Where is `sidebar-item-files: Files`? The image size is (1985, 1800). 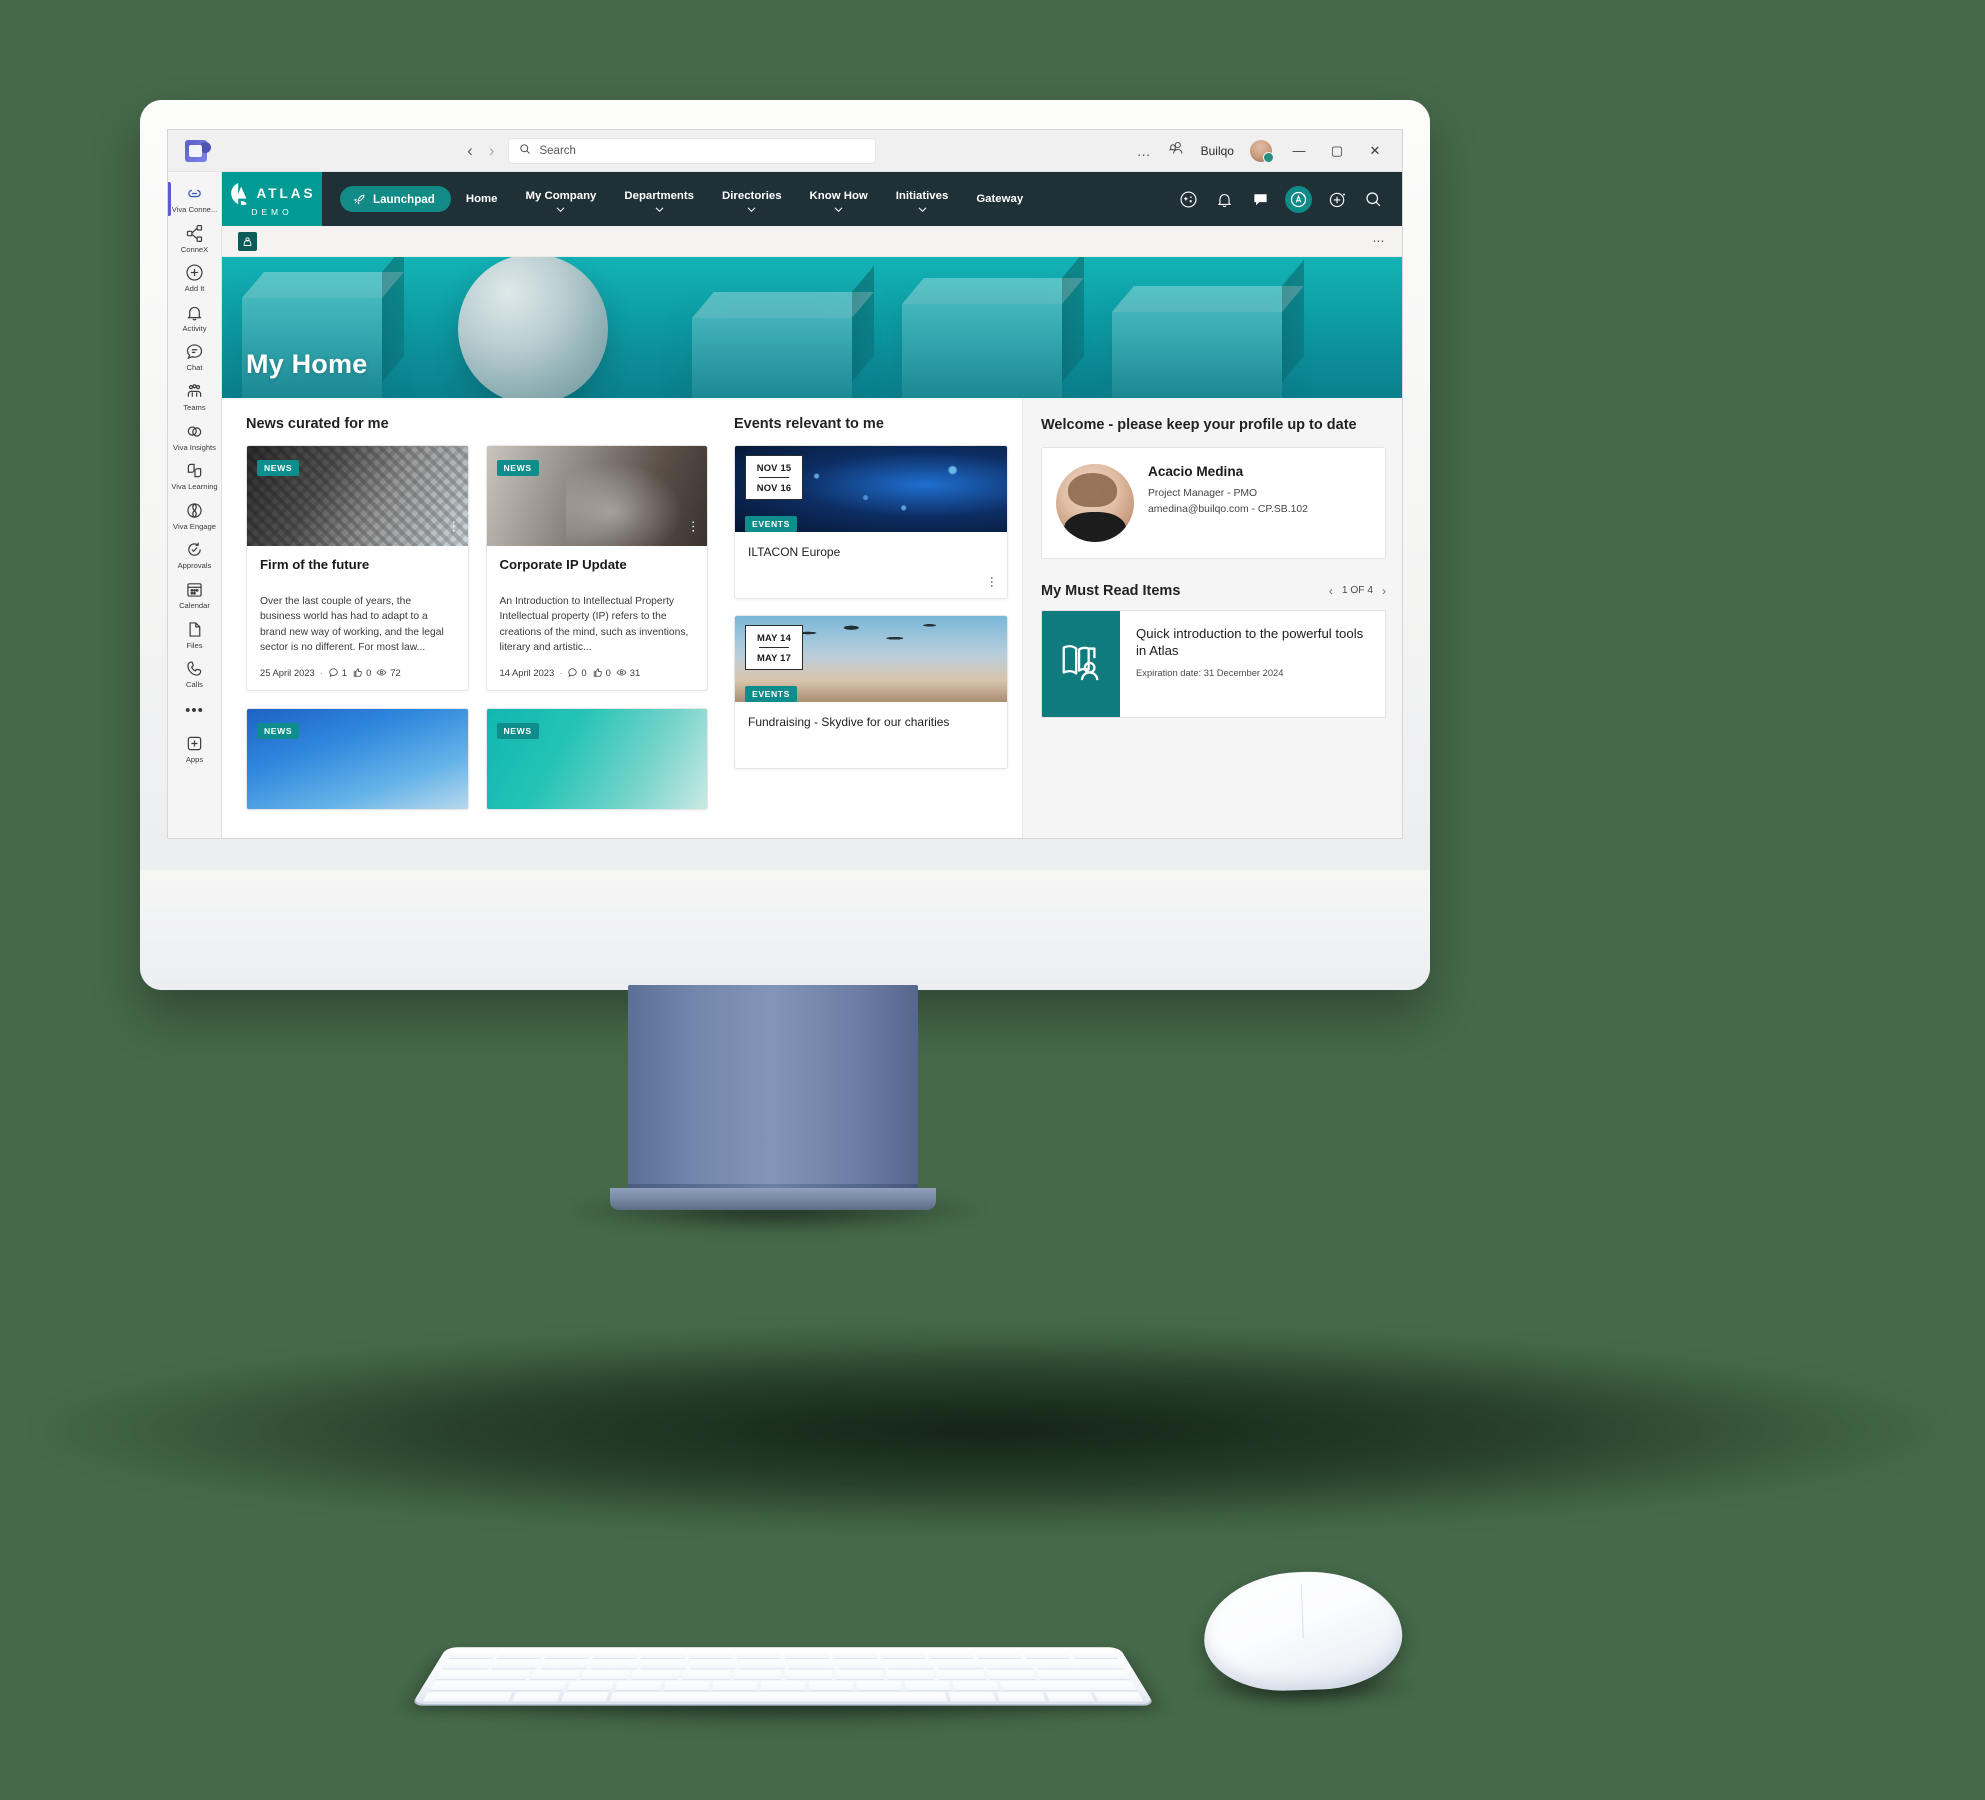 sidebar-item-files: Files is located at coordinates (195, 634).